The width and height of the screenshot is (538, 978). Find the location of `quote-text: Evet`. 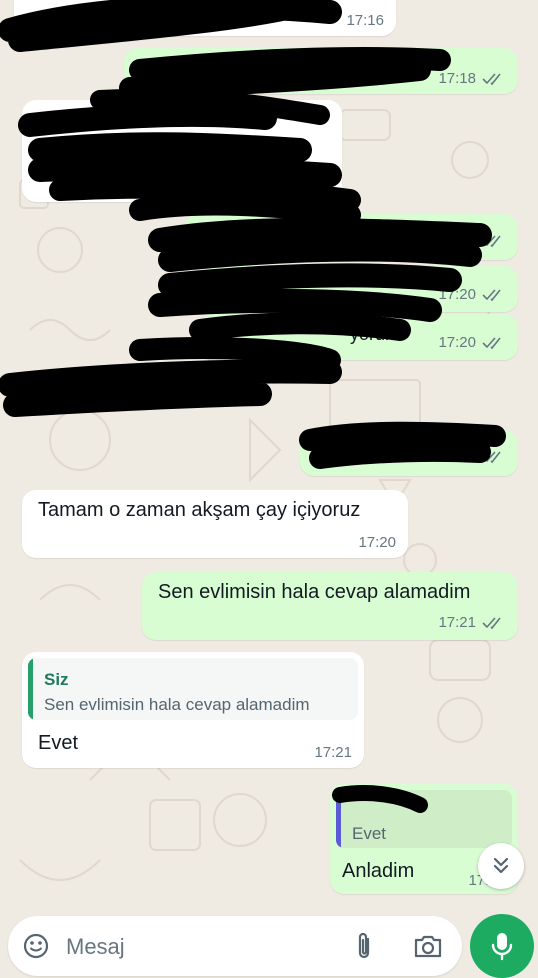

quote-text: Evet is located at coordinates (369, 833).